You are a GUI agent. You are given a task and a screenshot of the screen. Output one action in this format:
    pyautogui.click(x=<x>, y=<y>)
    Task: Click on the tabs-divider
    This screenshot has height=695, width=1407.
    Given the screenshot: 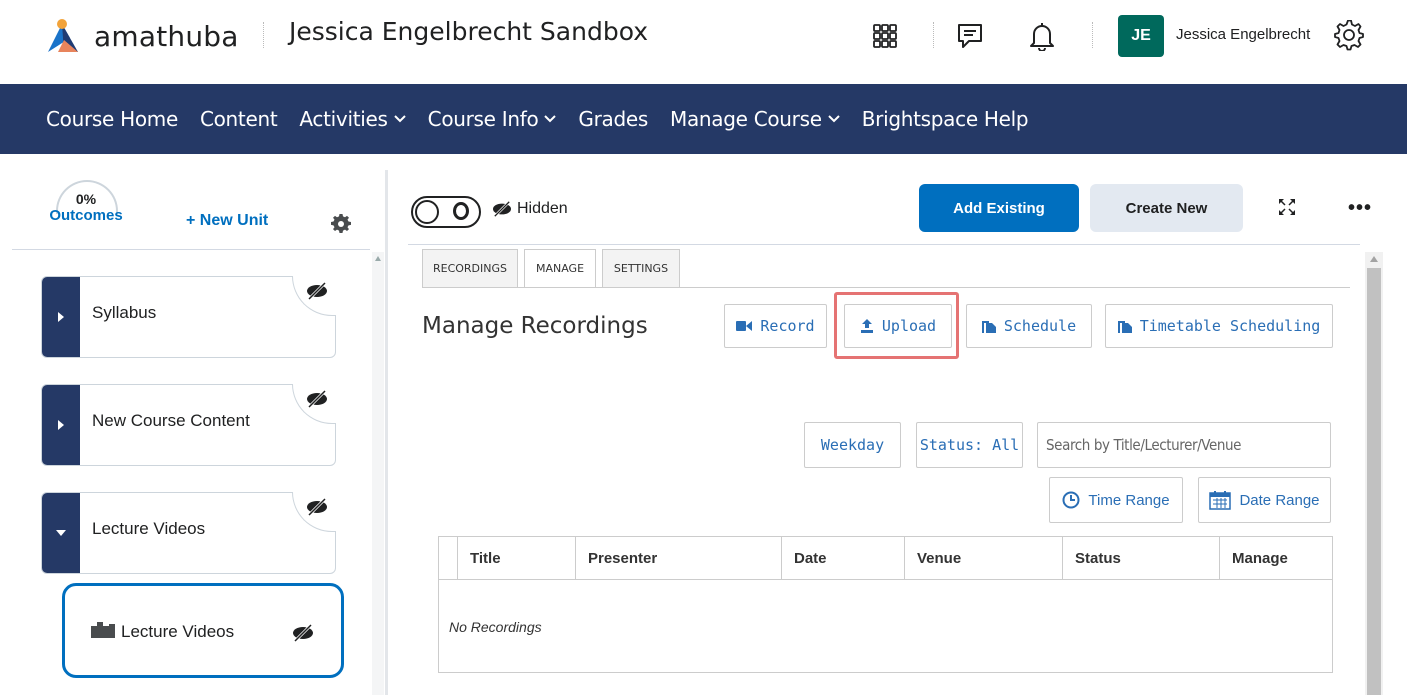 What is the action you would take?
    pyautogui.click(x=886, y=287)
    